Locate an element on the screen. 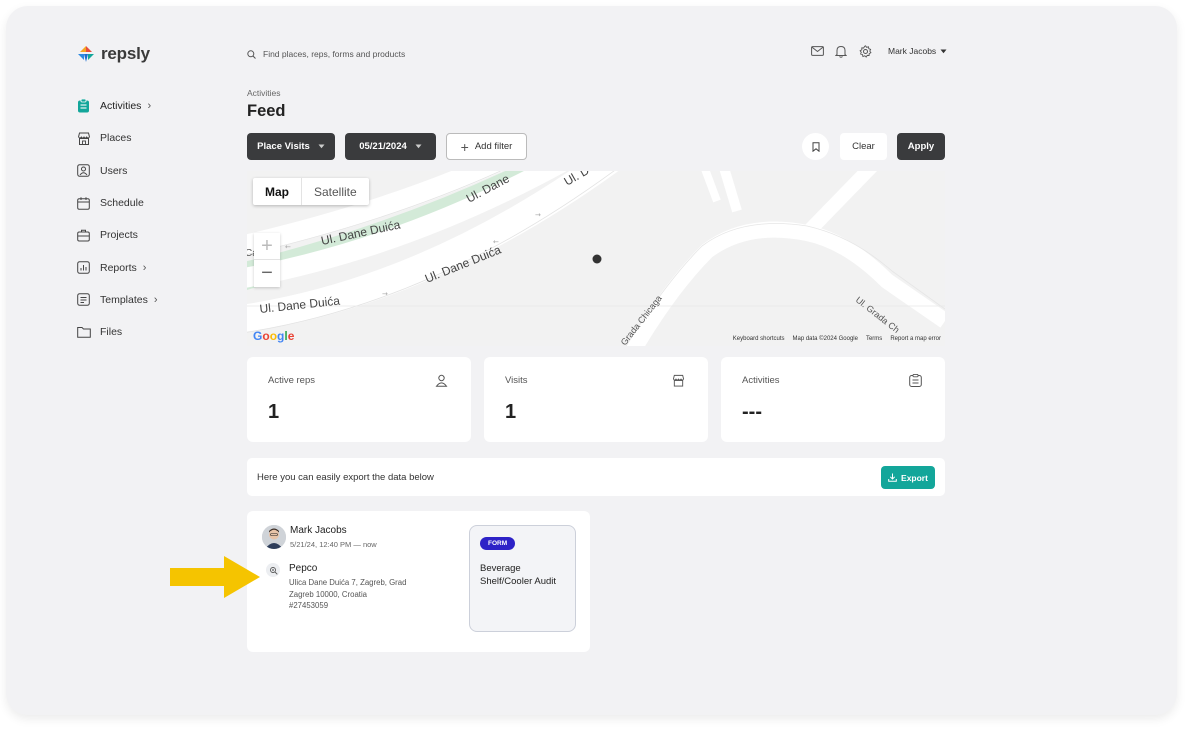  stat-label: Active reps is located at coordinates (291, 380).